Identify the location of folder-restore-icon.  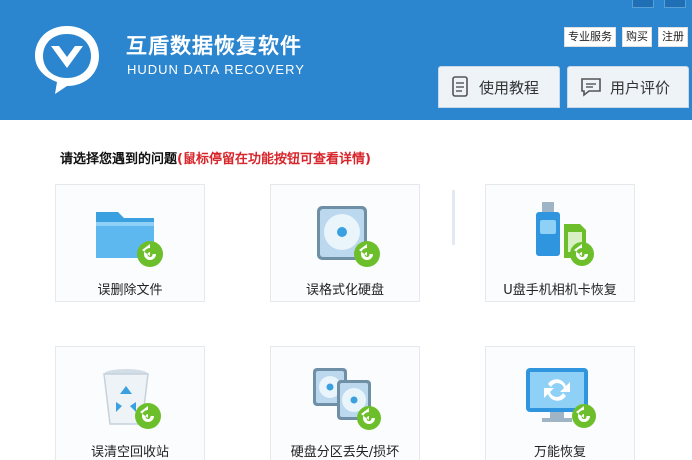
(129, 239).